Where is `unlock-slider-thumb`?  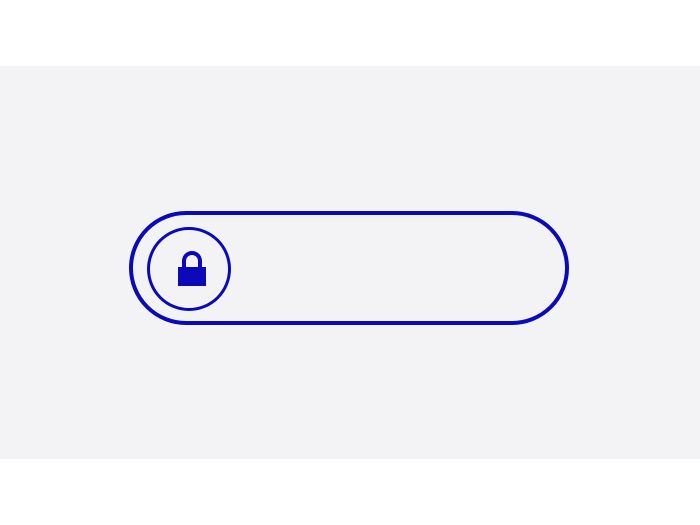
unlock-slider-thumb is located at coordinates (189, 269).